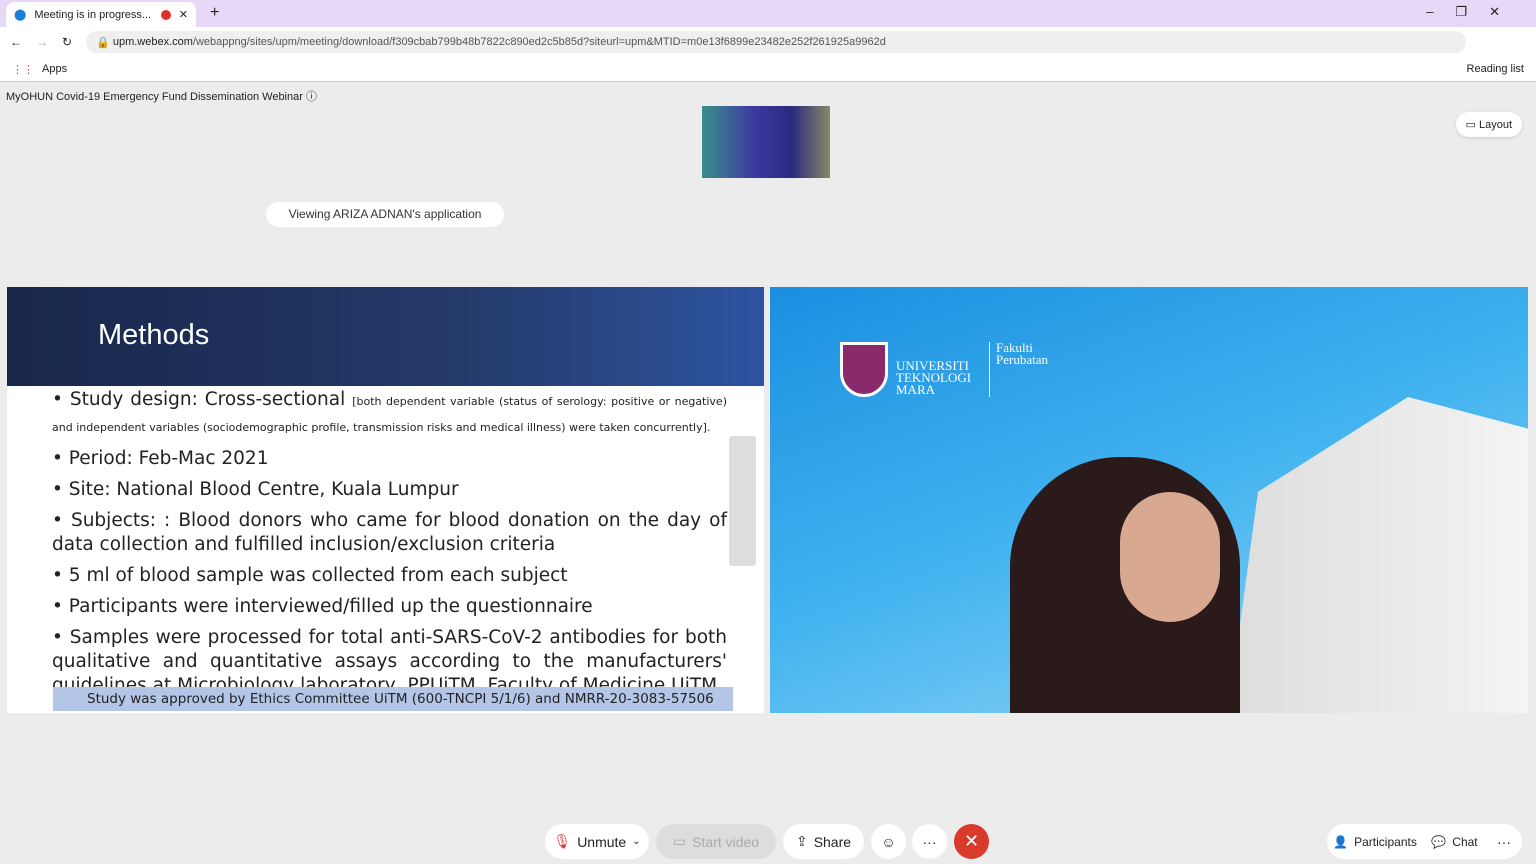 Image resolution: width=1536 pixels, height=864 pixels. What do you see at coordinates (726, 841) in the screenshot?
I see `start-video-label: Start video` at bounding box center [726, 841].